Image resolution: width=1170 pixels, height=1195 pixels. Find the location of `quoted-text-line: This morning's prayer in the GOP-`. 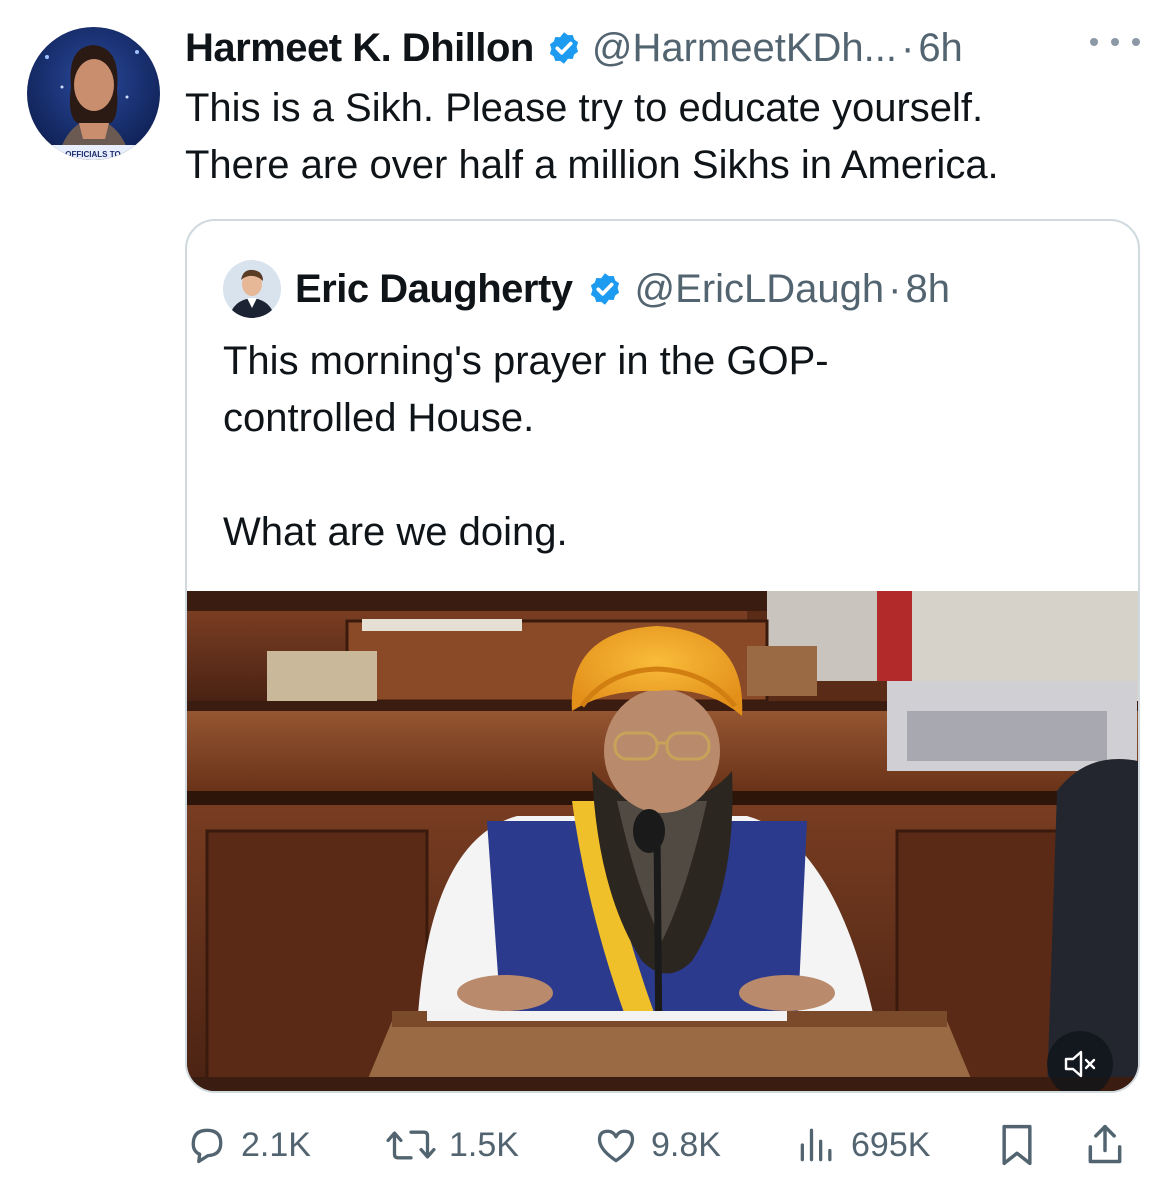

quoted-text-line: This morning's prayer in the GOP- is located at coordinates (526, 361).